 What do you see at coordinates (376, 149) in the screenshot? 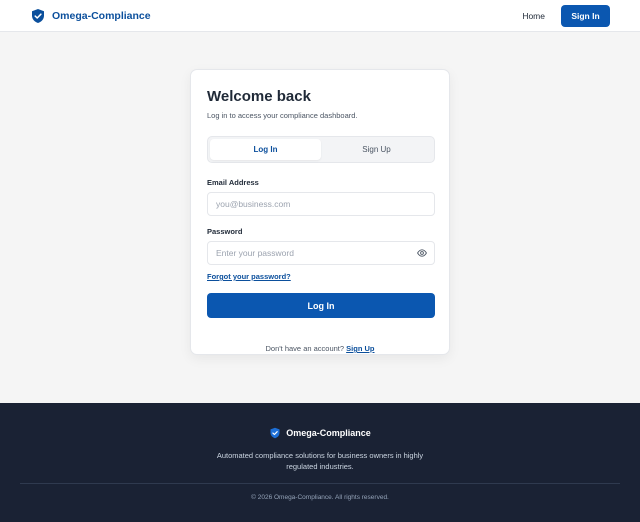
I see `tab-sign-up: Sign Up` at bounding box center [376, 149].